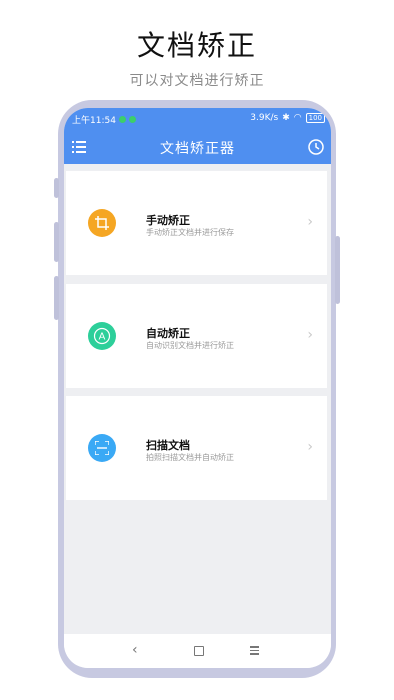 The height and width of the screenshot is (700, 394). I want to click on card-title: 扫描文档, so click(168, 445).